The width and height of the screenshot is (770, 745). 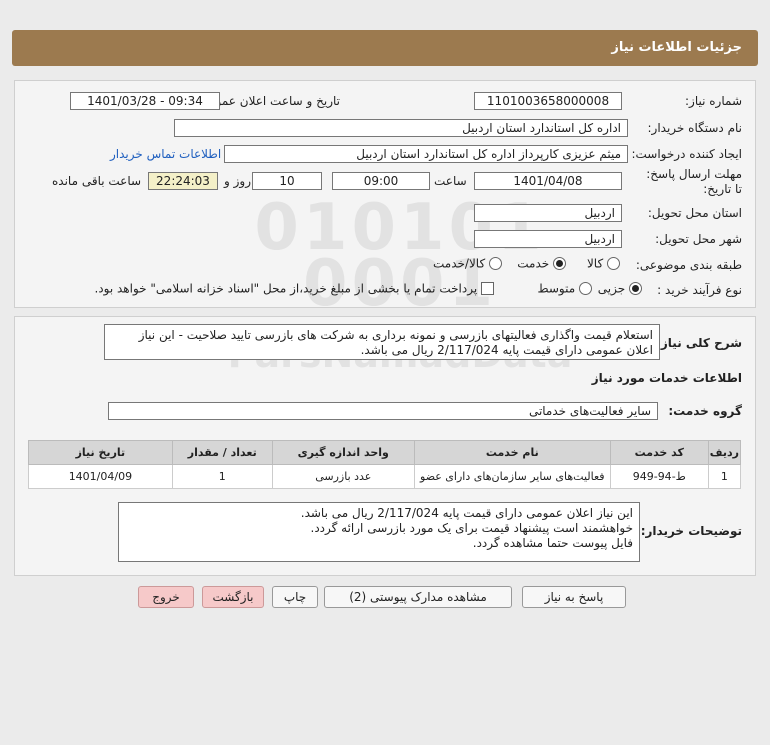 I want to click on category-goods-service-option: کالا/خدمت, so click(x=467, y=263).